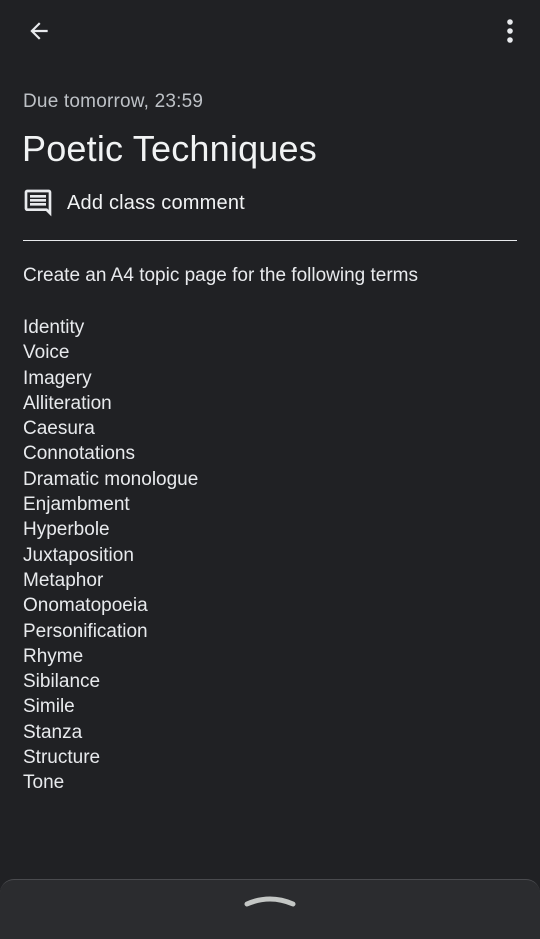 The width and height of the screenshot is (540, 939). Describe the element at coordinates (156, 202) in the screenshot. I see `add-class-comment-label: Add class comment` at that location.